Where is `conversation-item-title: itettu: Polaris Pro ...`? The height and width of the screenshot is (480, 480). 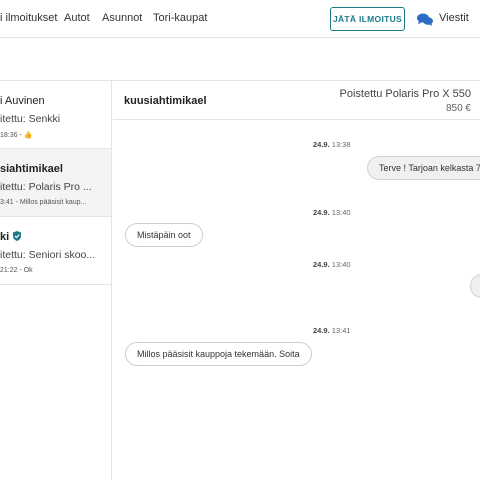 conversation-item-title: itettu: Polaris Pro ... is located at coordinates (46, 187).